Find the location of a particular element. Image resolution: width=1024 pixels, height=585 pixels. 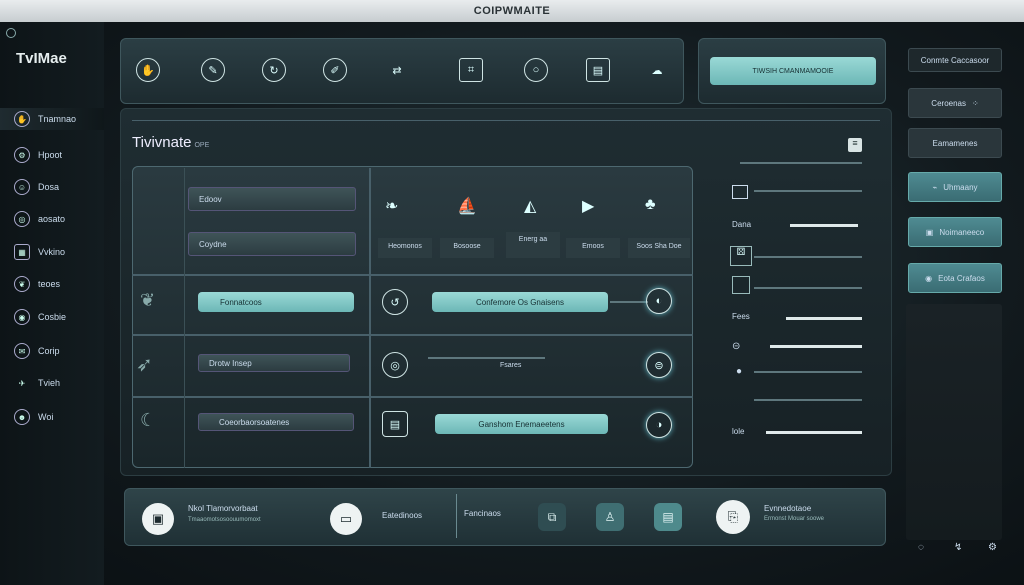

right-button-5: ◉ Eota Crafaos is located at coordinates (955, 278).